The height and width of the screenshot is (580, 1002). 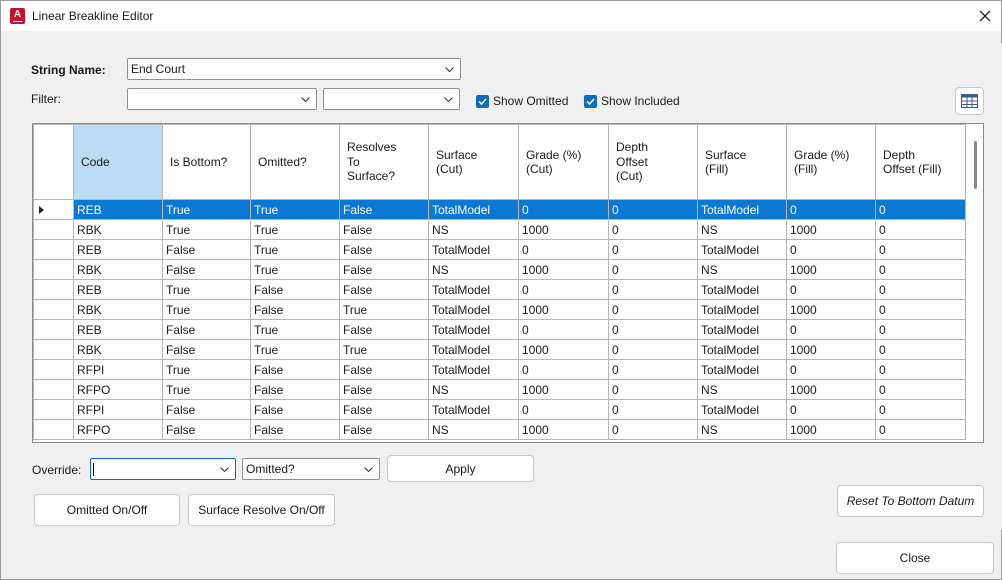 I want to click on show-included-label: Show Included, so click(x=640, y=101).